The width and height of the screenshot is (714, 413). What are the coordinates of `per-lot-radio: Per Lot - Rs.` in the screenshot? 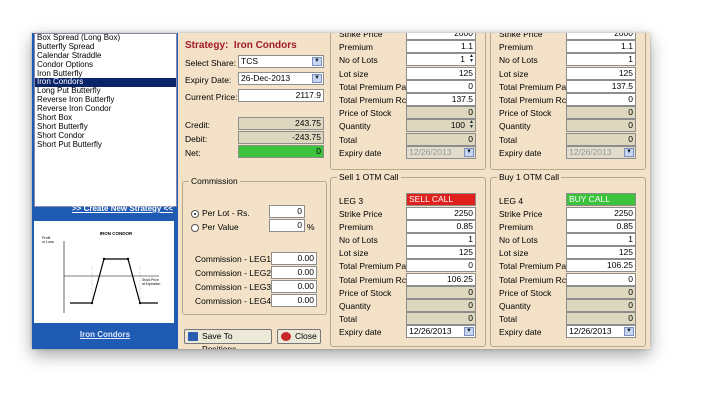 It's located at (220, 213).